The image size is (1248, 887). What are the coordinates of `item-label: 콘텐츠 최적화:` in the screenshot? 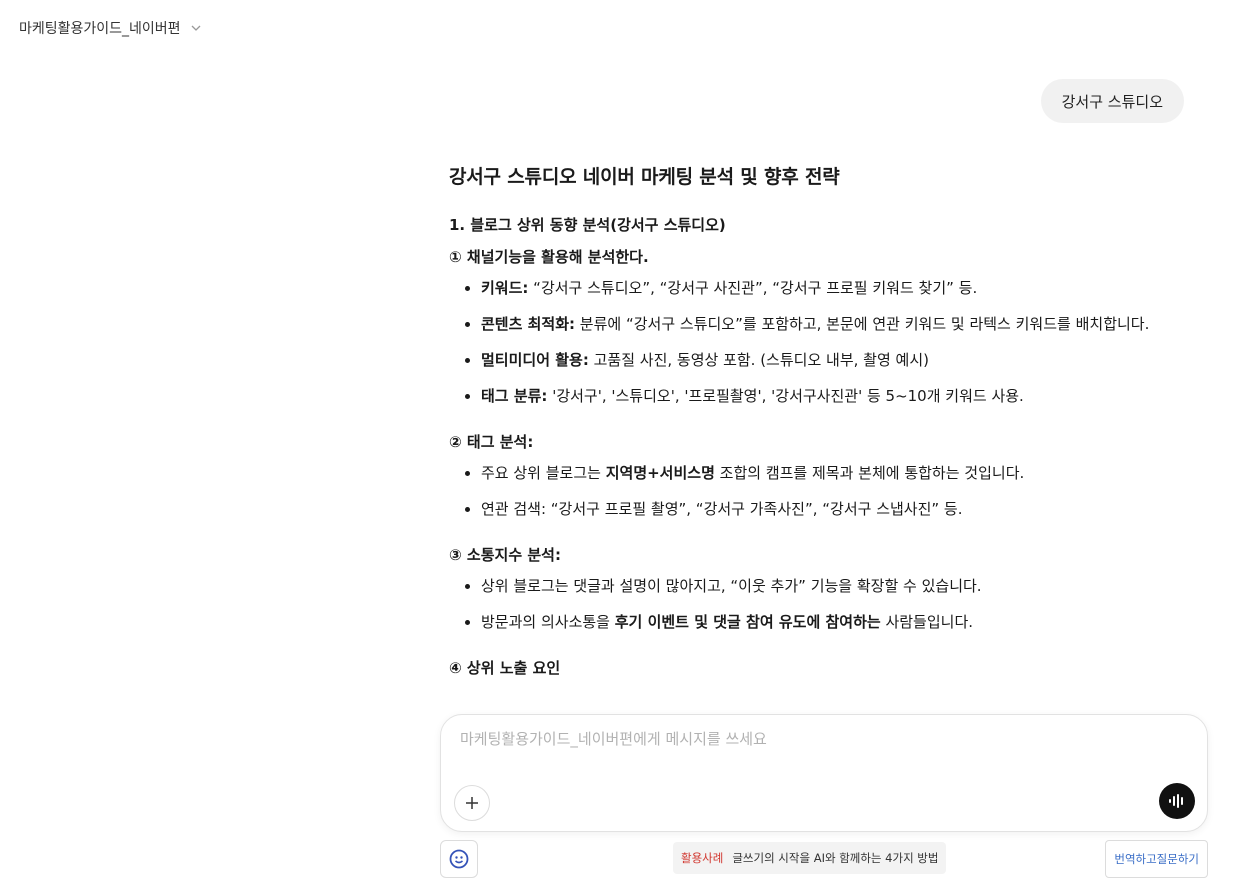 It's located at (528, 324).